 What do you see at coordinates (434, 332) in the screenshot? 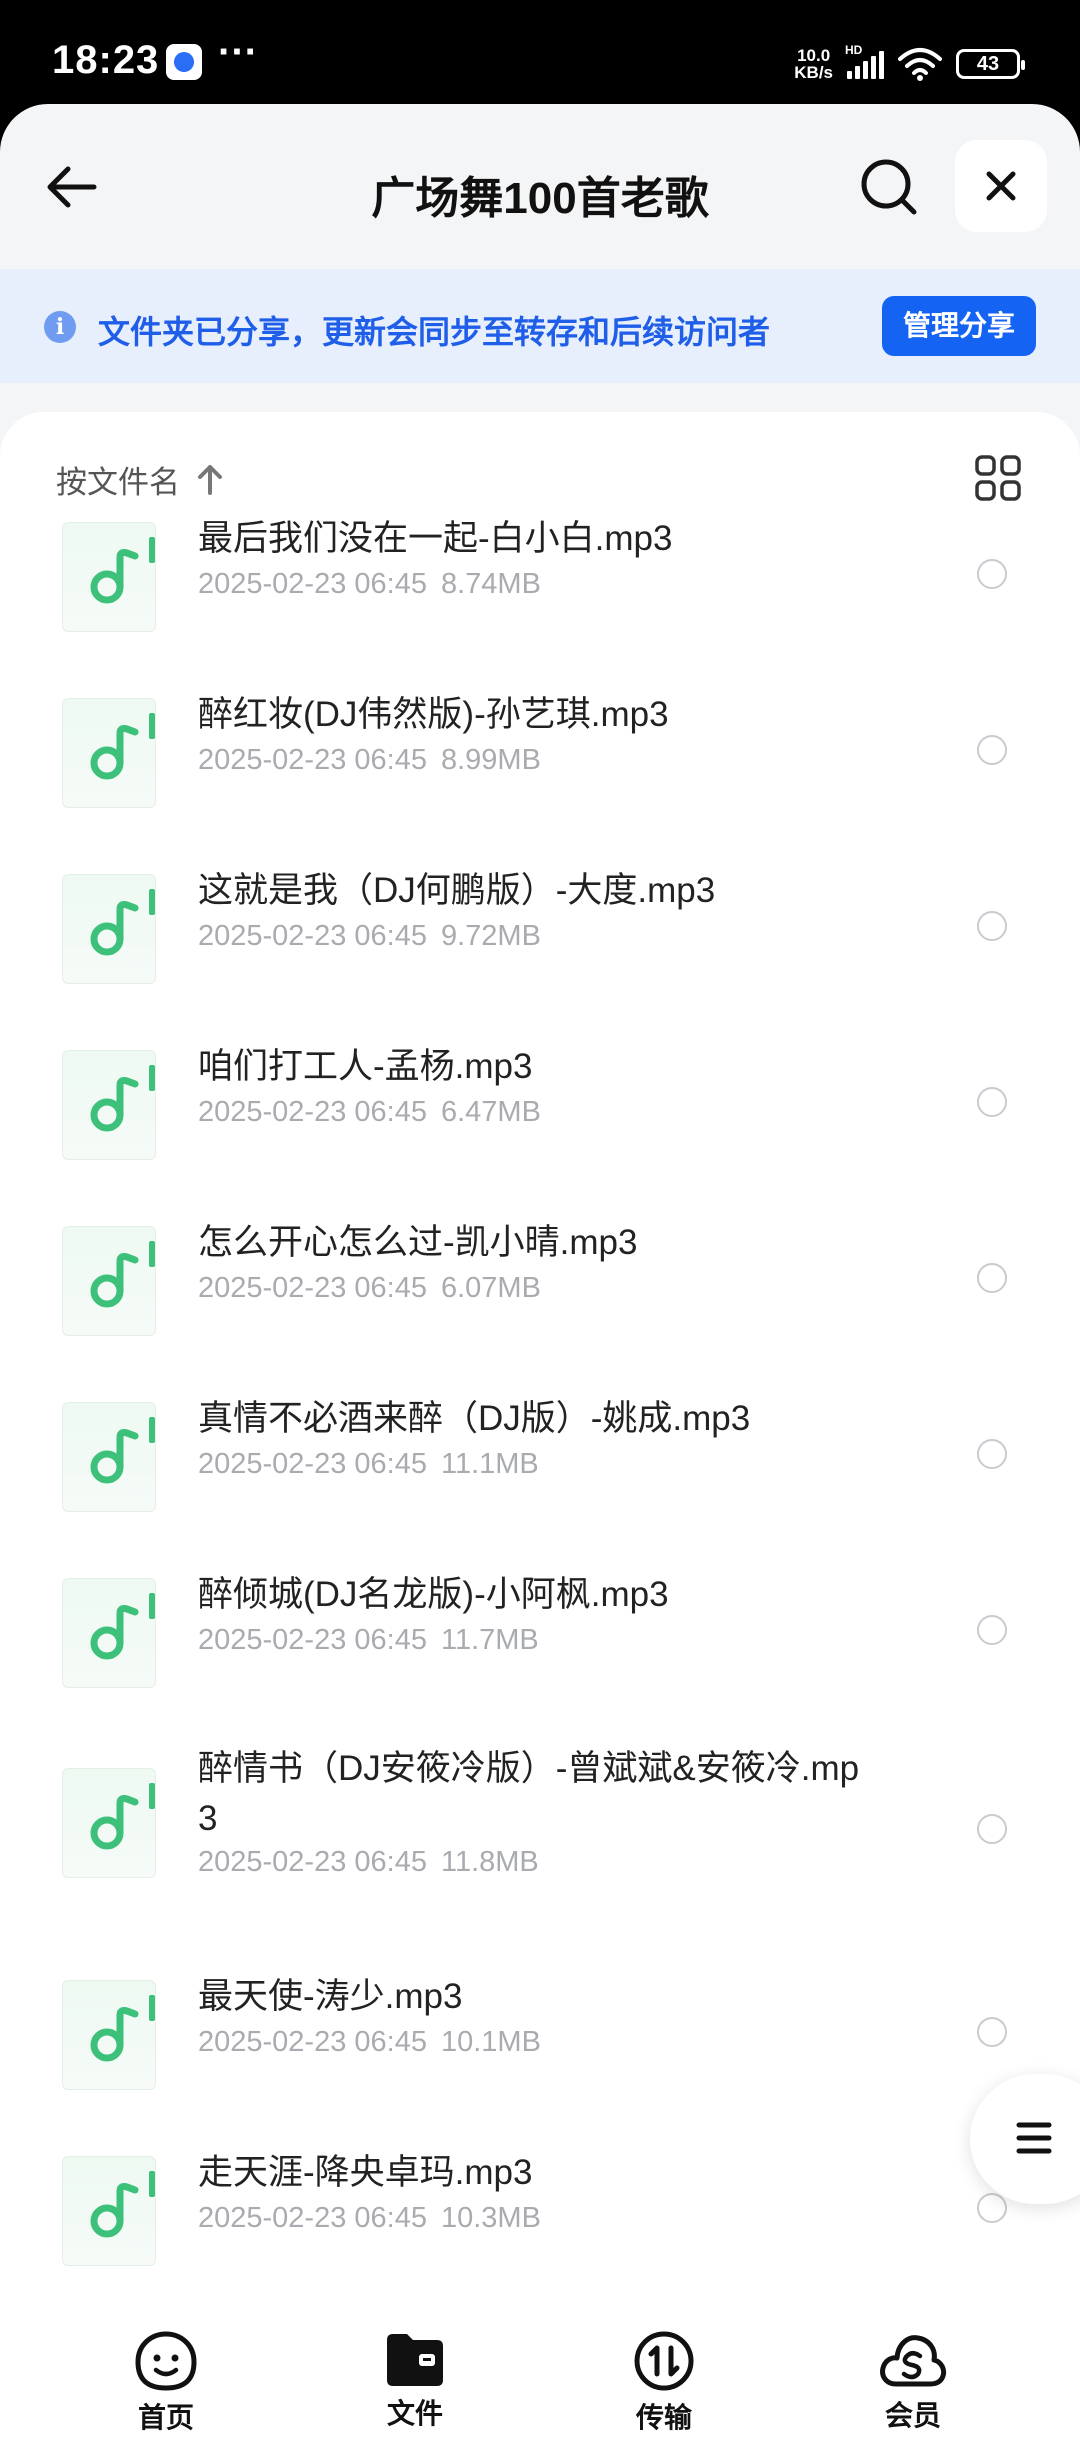
I see `share-notice-text: 文件夹已分享，更新会同步至转存和后续访问者` at bounding box center [434, 332].